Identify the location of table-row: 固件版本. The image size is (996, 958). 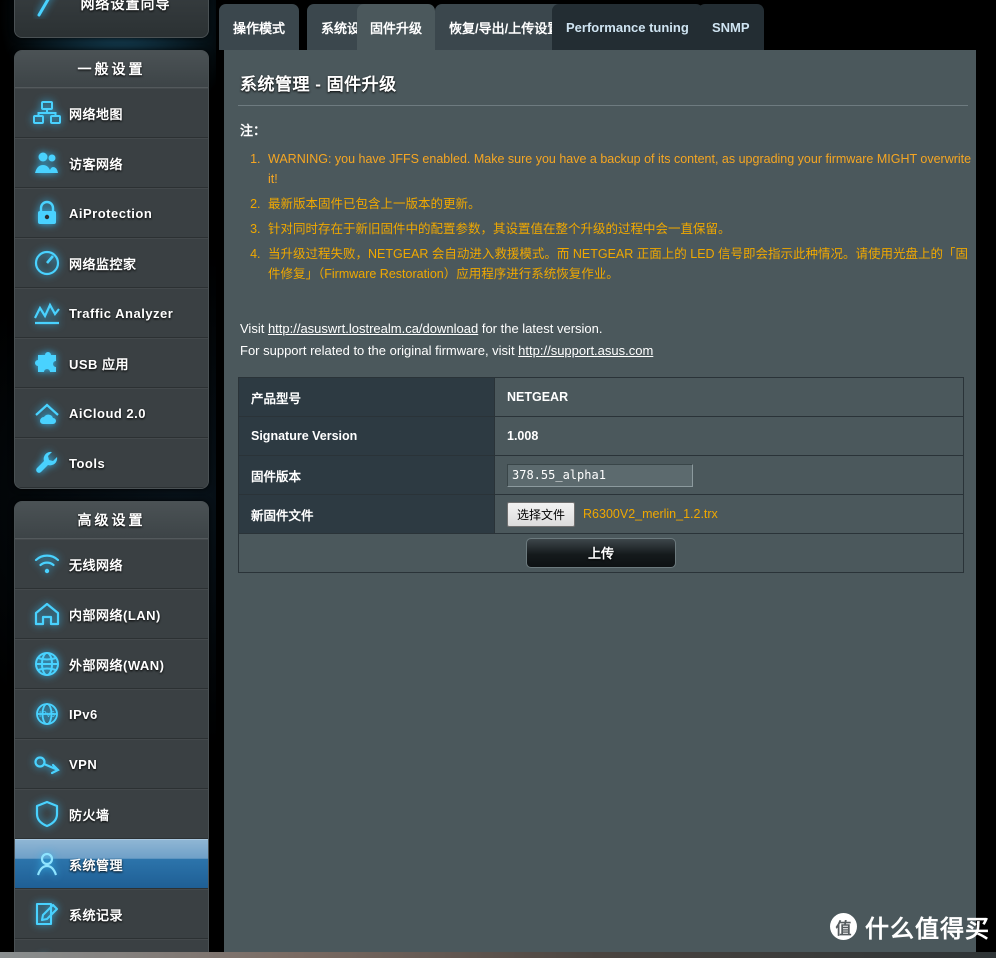
(601, 475).